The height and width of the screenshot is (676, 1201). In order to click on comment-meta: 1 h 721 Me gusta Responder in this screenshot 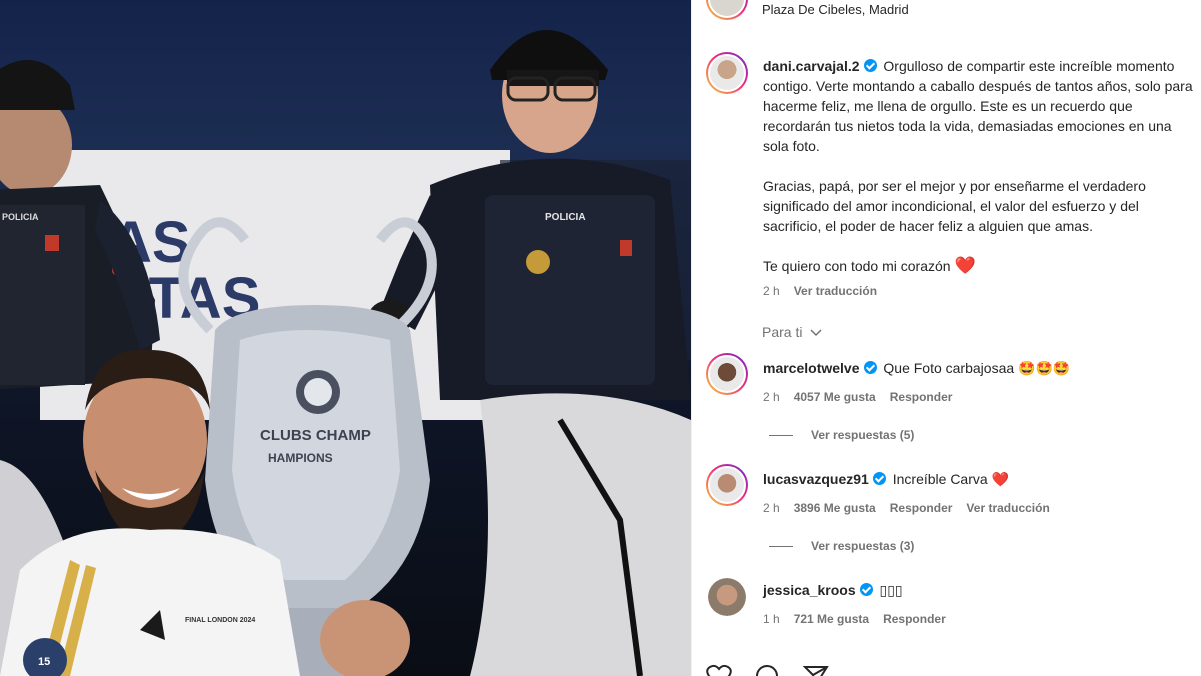, I will do `click(861, 619)`.